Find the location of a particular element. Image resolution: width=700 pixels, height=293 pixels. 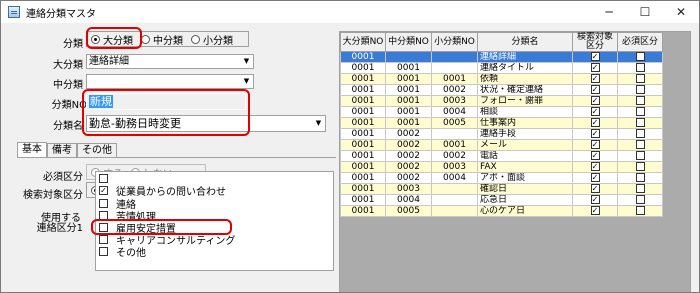

cell-chu: 0002 is located at coordinates (408, 178).